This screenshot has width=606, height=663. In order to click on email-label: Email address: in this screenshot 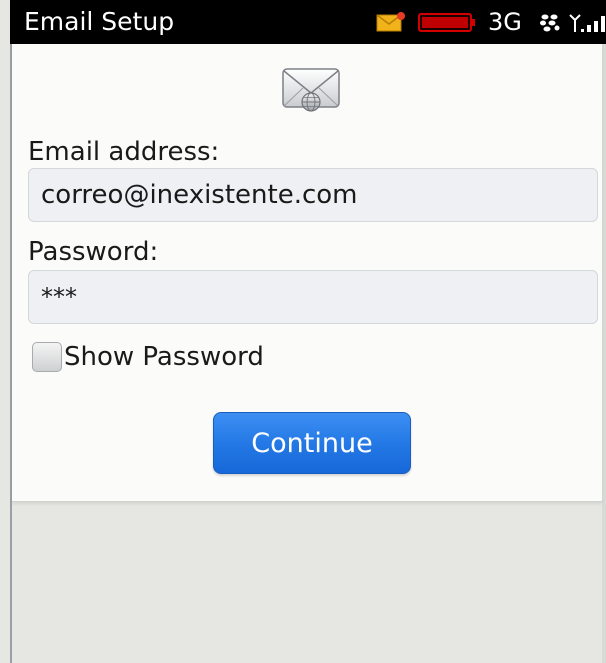, I will do `click(124, 152)`.